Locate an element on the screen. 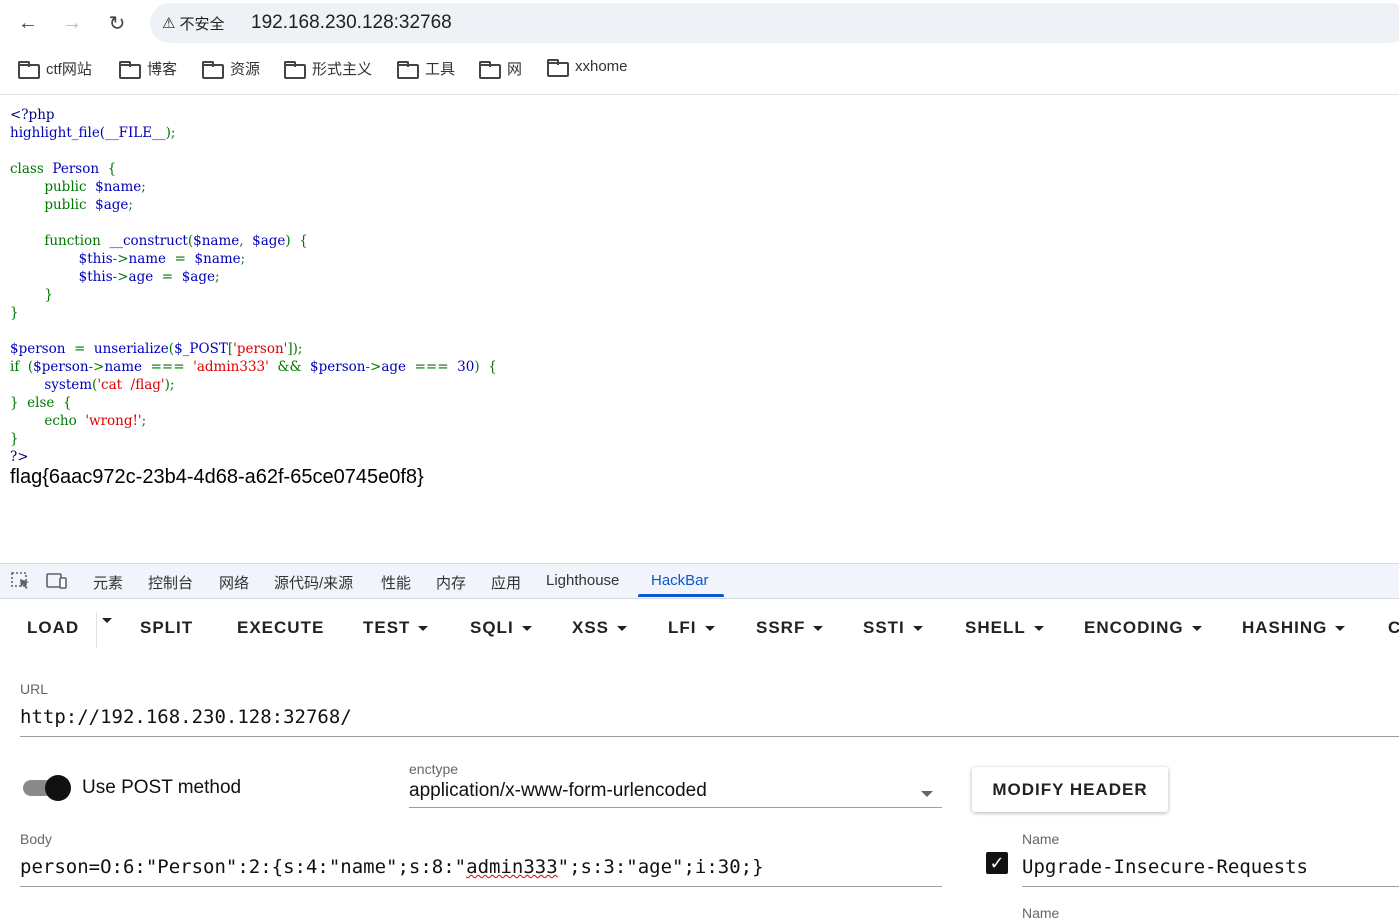 The image size is (1399, 921). code-token: $age is located at coordinates (112, 205).